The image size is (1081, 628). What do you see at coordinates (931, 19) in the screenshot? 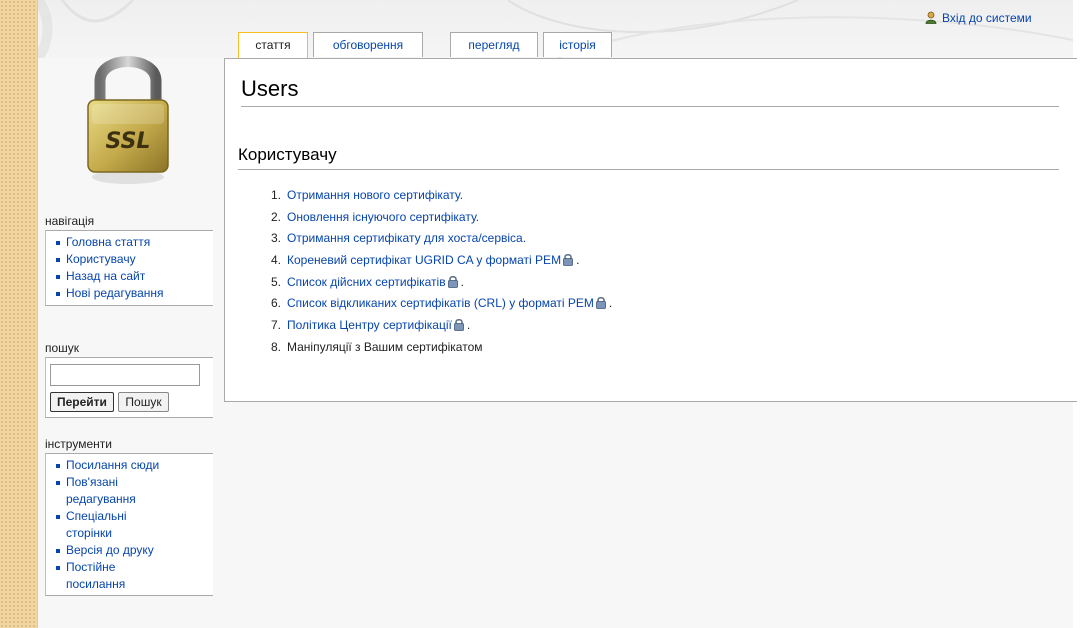
I see `user-icon` at bounding box center [931, 19].